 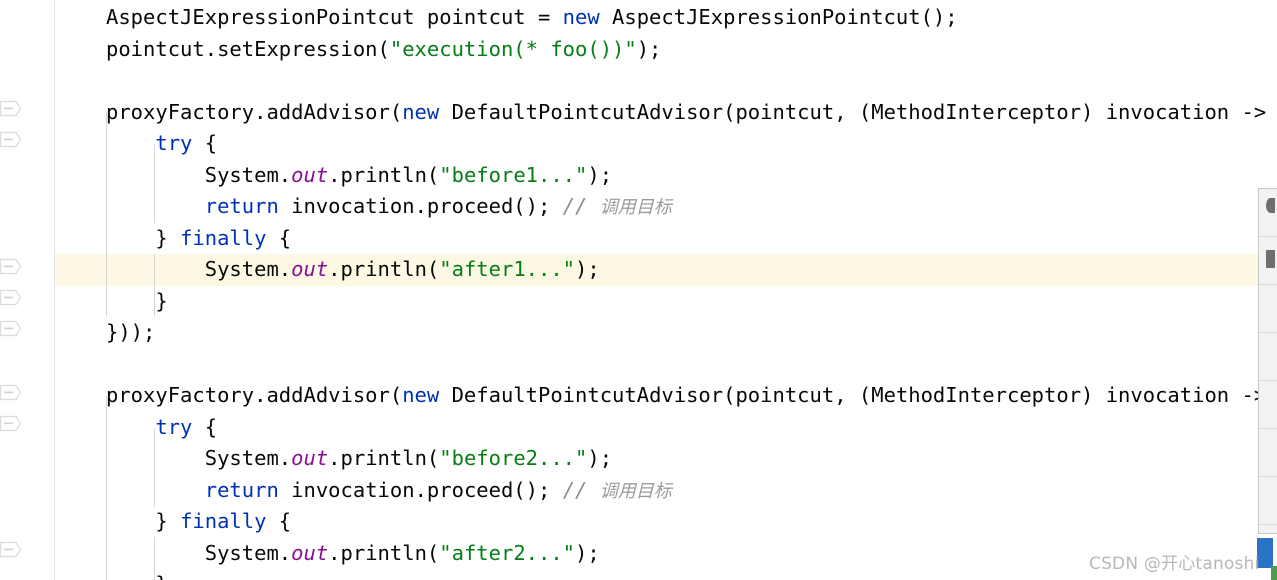 I want to click on code-line-text: }, so click(x=137, y=302).